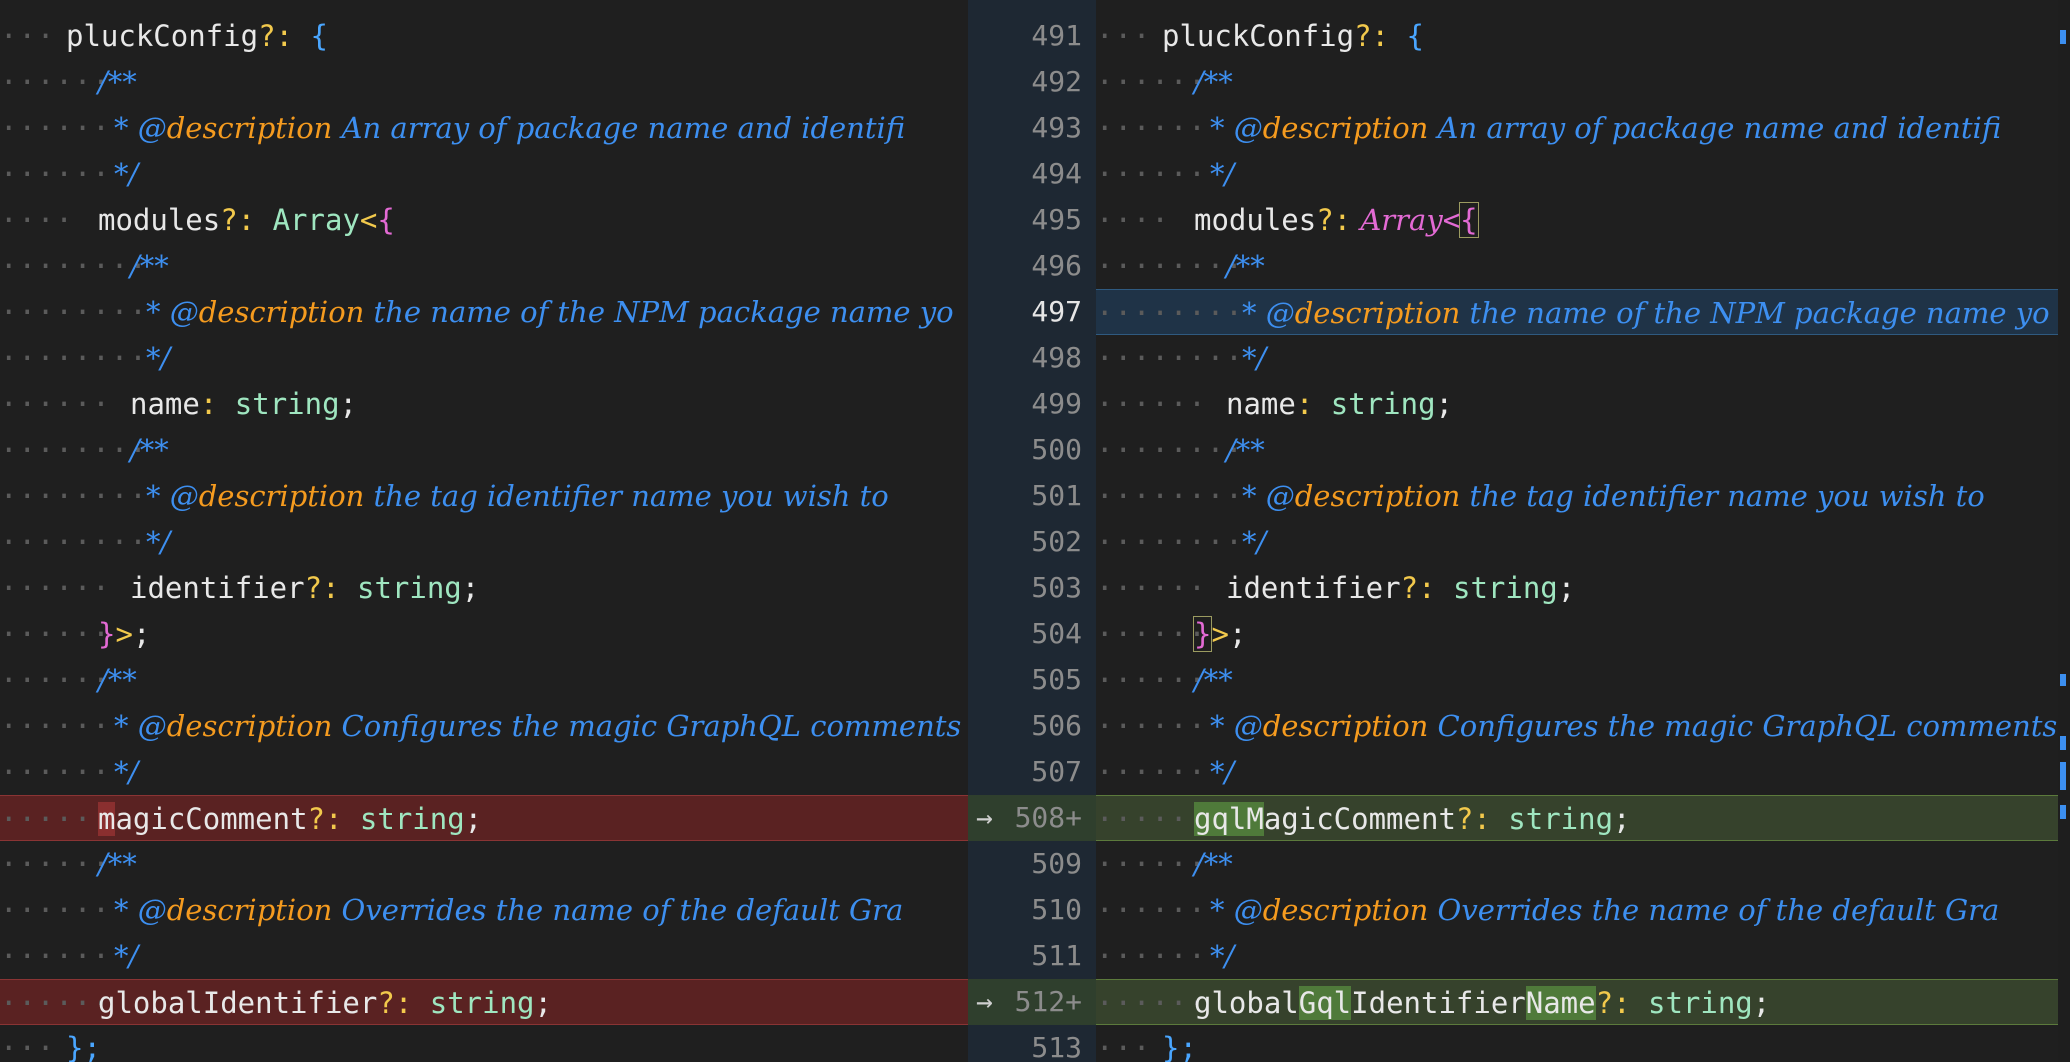 This screenshot has width=2070, height=1062. Describe the element at coordinates (484, 1002) in the screenshot. I see `deleted-line: ······ globalIdentifier?: string;` at that location.